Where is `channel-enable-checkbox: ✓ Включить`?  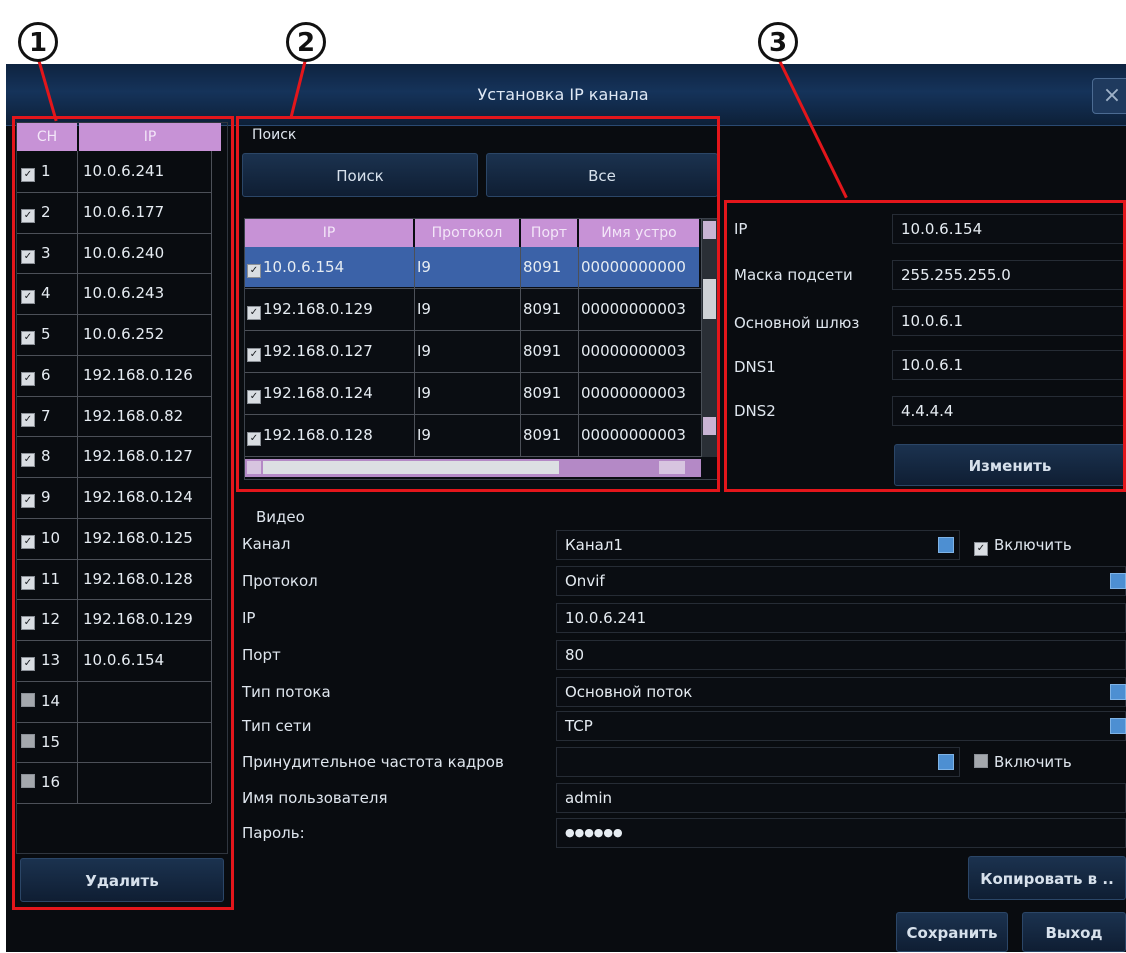
channel-enable-checkbox: ✓ Включить is located at coordinates (1023, 546).